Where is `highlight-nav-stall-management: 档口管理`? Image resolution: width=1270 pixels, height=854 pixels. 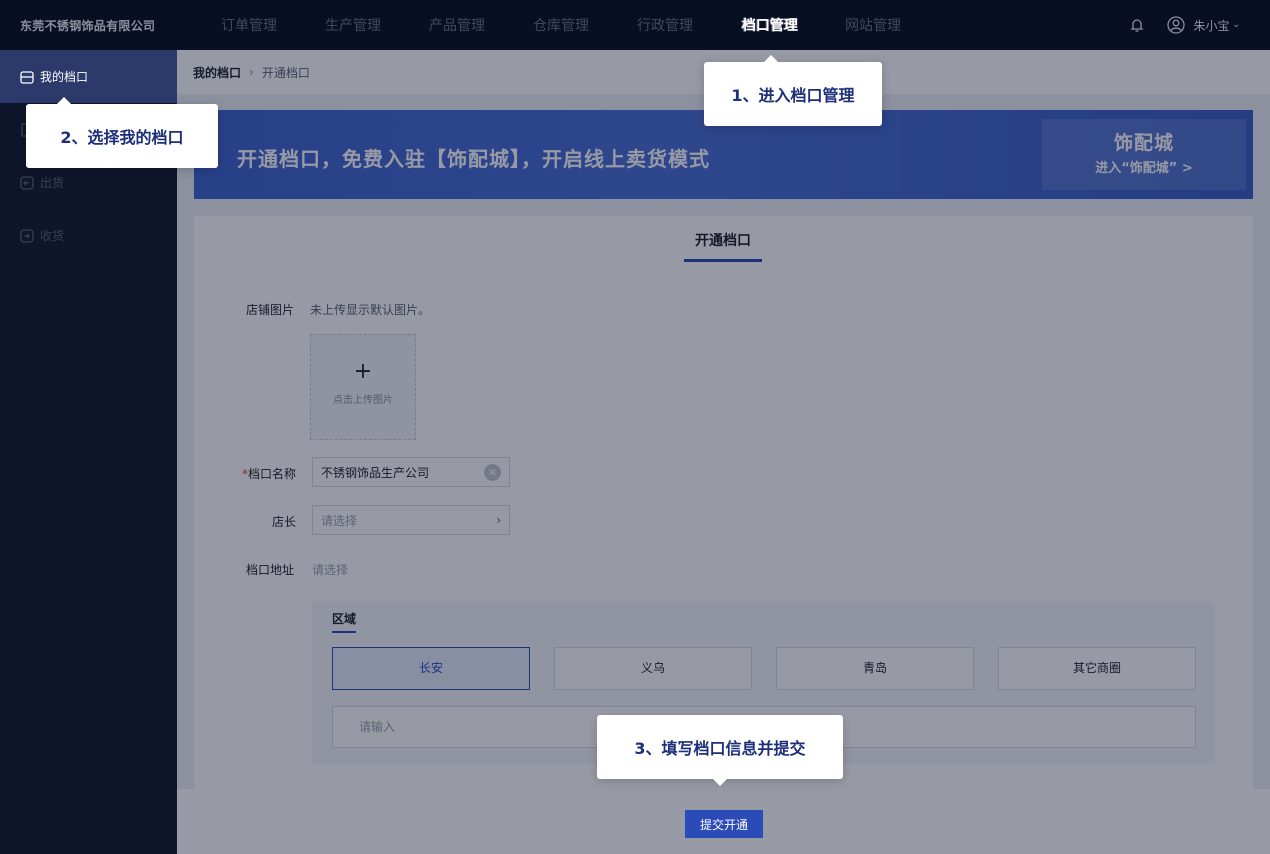
highlight-nav-stall-management: 档口管理 is located at coordinates (770, 25).